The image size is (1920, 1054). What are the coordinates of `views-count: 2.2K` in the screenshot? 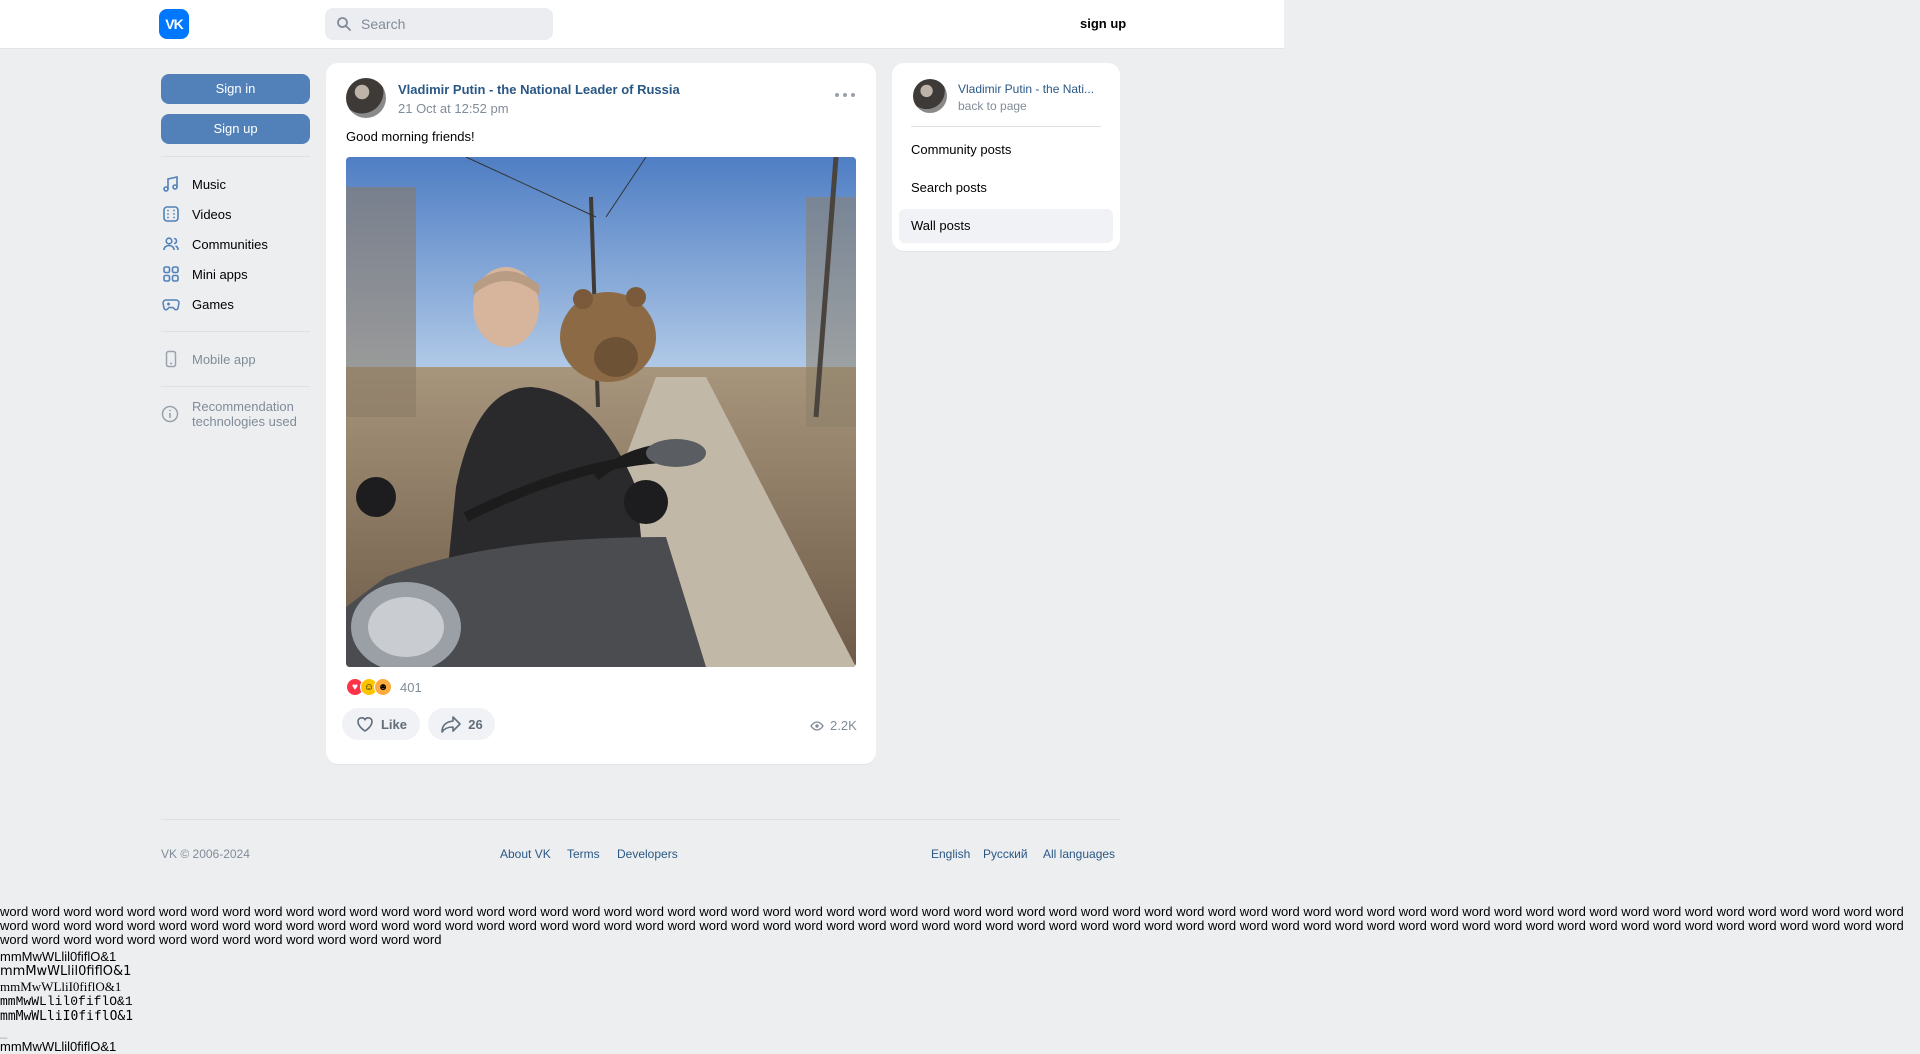 It's located at (843, 725).